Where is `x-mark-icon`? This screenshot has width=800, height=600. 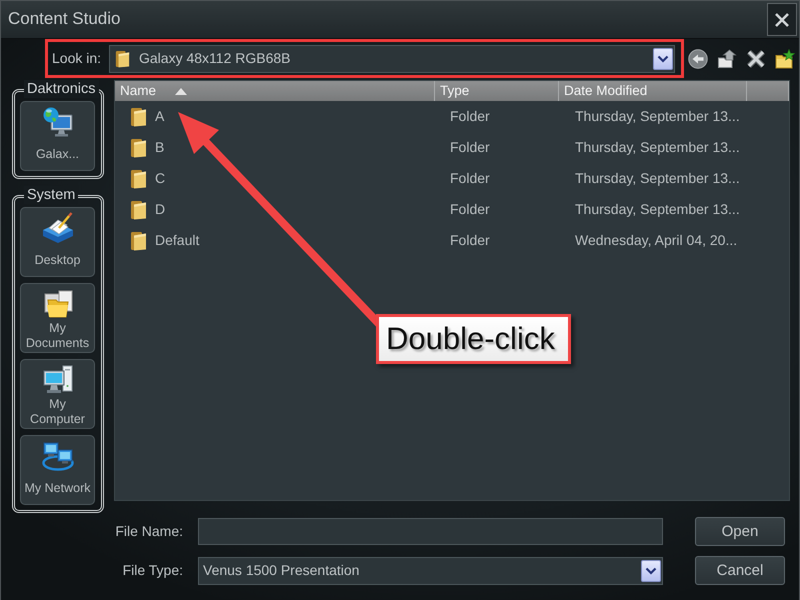
x-mark-icon is located at coordinates (756, 58).